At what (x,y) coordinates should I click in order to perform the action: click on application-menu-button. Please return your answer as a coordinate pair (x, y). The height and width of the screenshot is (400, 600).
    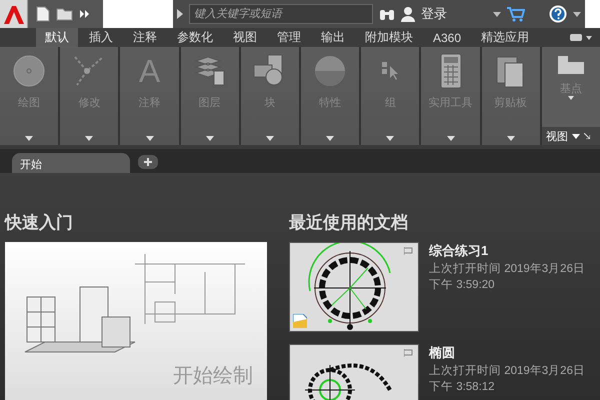
    Looking at the image, I should click on (14, 14).